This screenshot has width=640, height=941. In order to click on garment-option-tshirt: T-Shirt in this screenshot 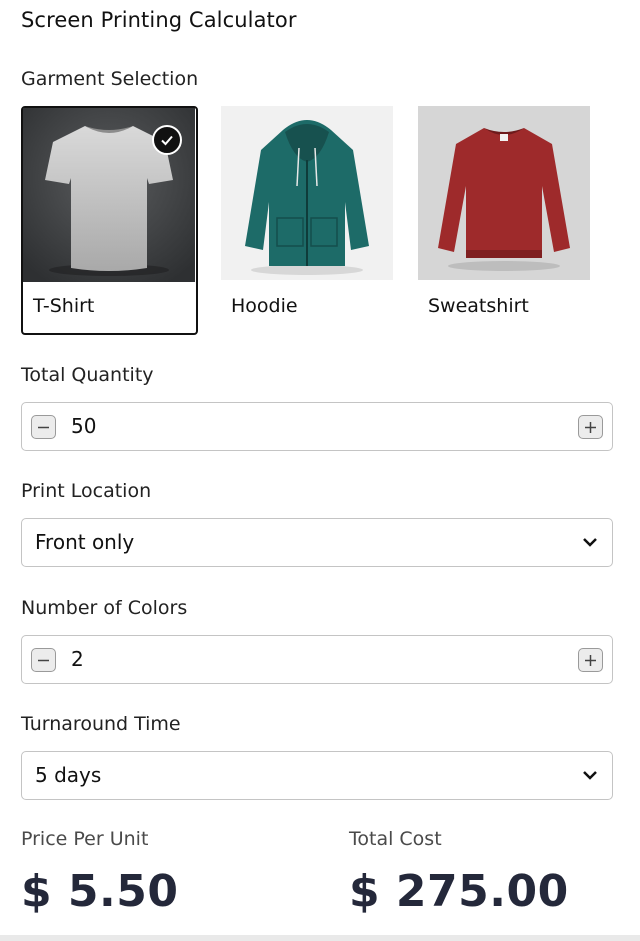, I will do `click(109, 220)`.